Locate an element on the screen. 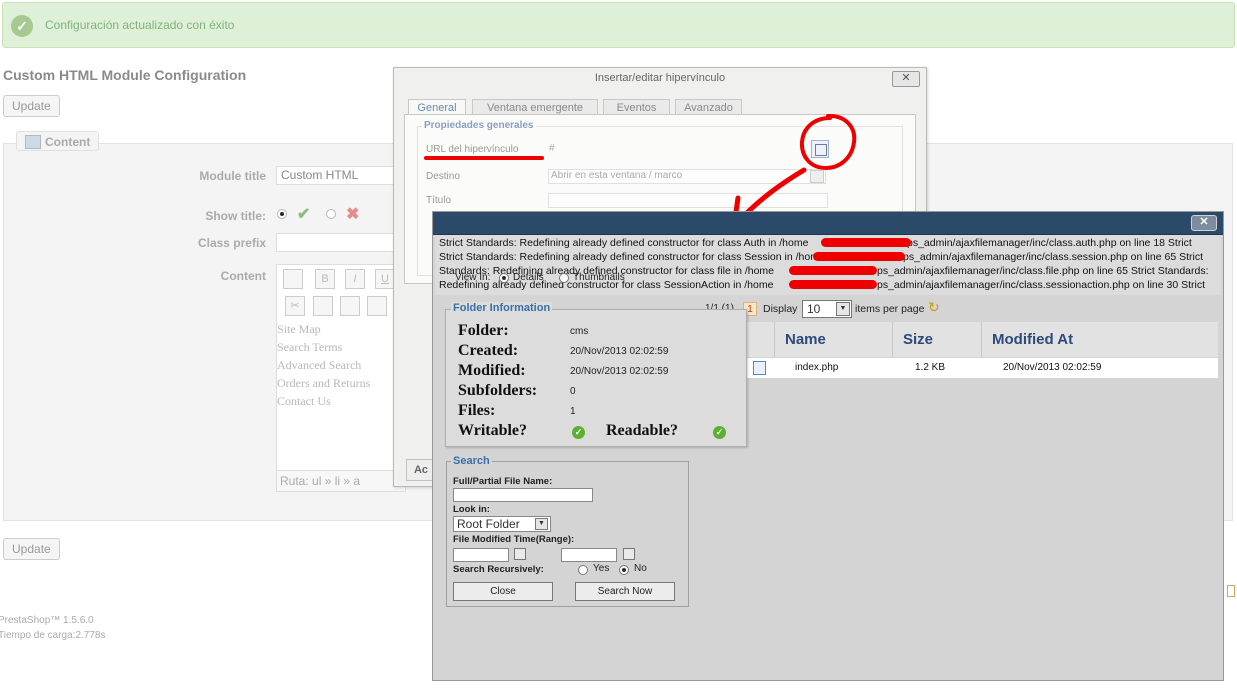 The image size is (1237, 692). update-button-top: Update is located at coordinates (31, 106).